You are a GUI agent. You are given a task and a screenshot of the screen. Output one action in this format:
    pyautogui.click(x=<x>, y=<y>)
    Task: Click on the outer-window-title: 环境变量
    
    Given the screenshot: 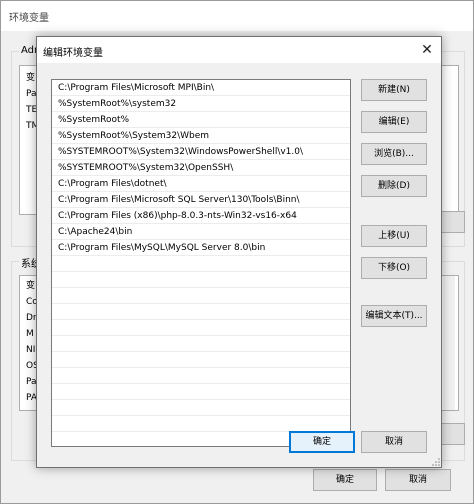 What is the action you would take?
    pyautogui.click(x=29, y=18)
    